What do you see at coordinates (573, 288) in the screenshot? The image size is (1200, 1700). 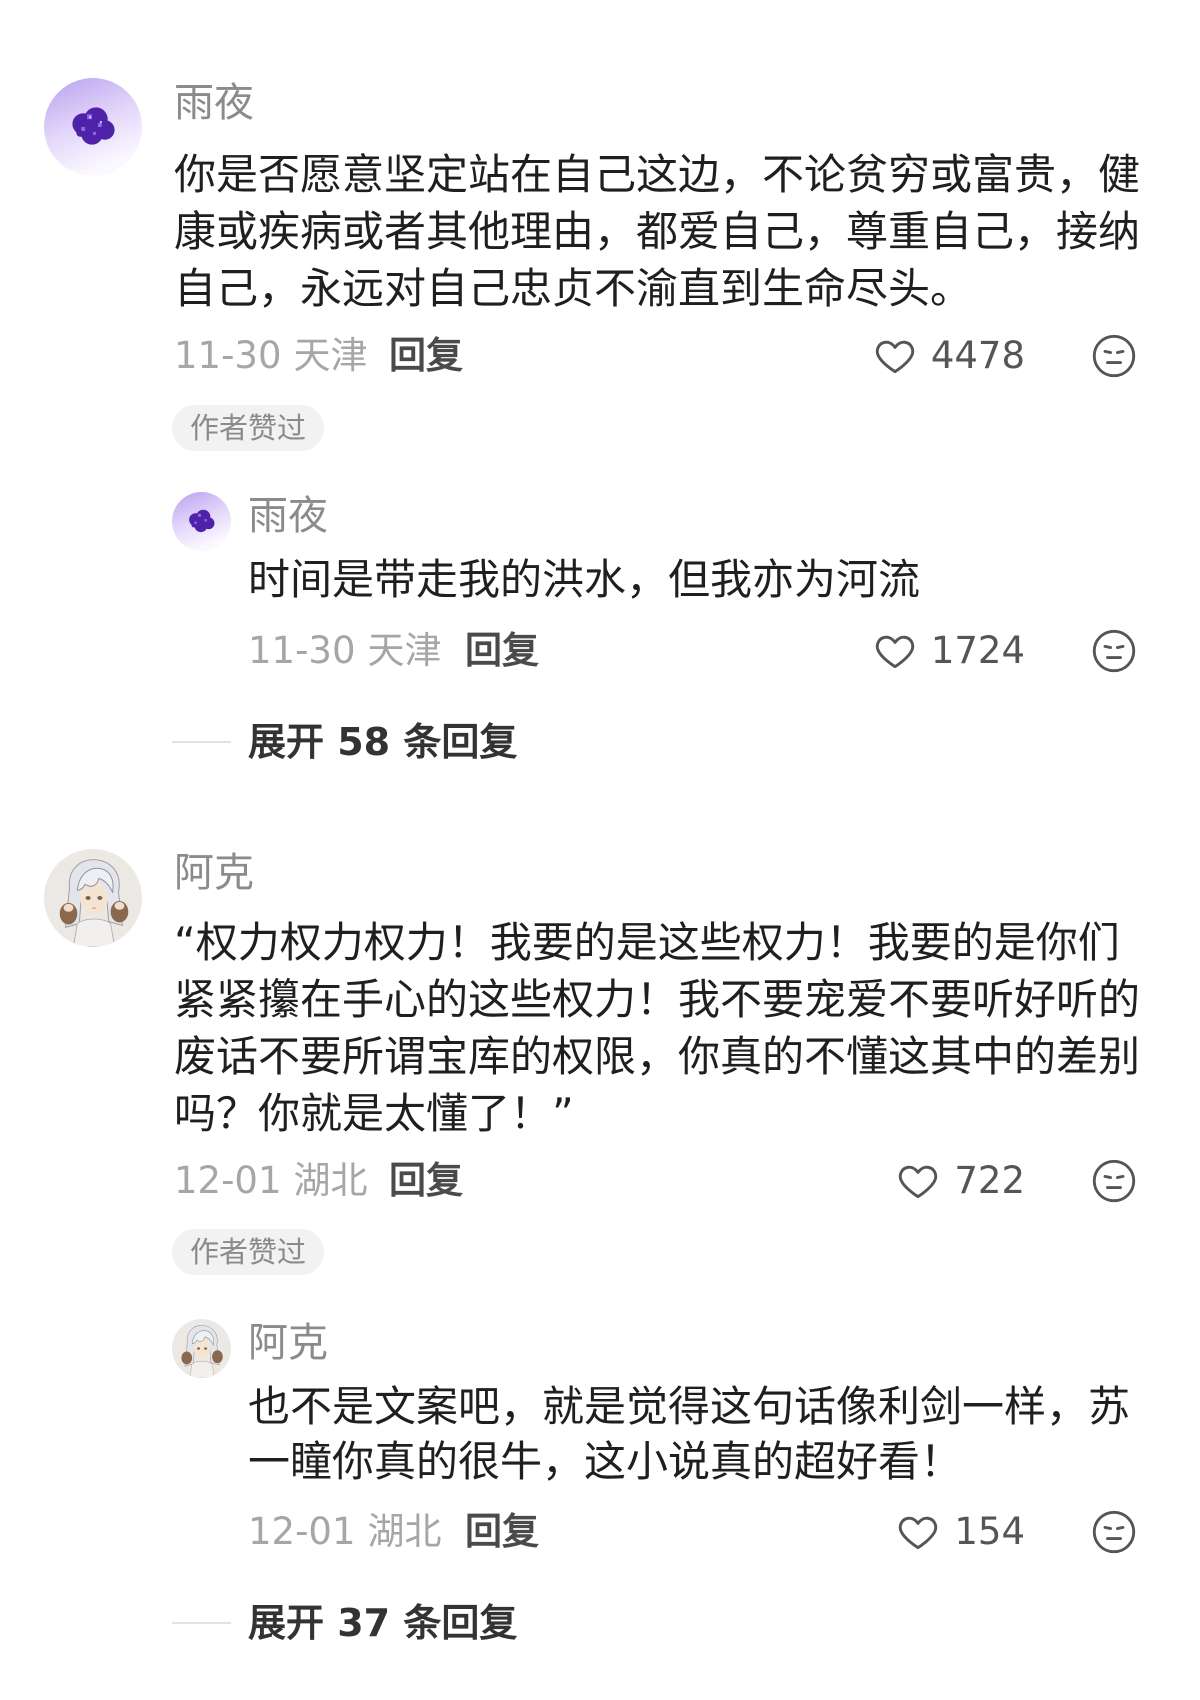 I see `comment-line: 自己，永远对自己忠贞不渝直到生命尽头。` at bounding box center [573, 288].